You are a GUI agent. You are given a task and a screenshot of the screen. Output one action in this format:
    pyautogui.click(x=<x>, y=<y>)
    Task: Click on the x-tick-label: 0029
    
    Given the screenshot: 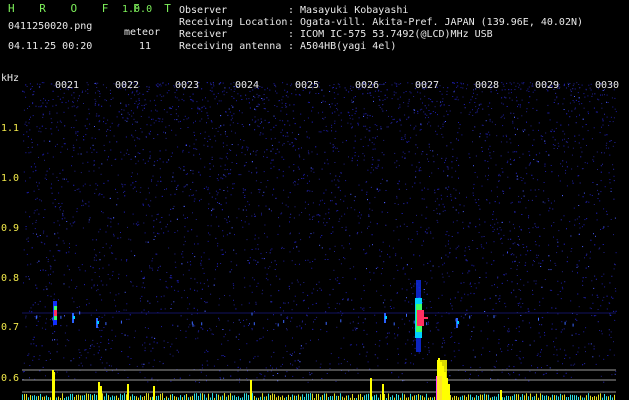 What is the action you would take?
    pyautogui.click(x=547, y=85)
    